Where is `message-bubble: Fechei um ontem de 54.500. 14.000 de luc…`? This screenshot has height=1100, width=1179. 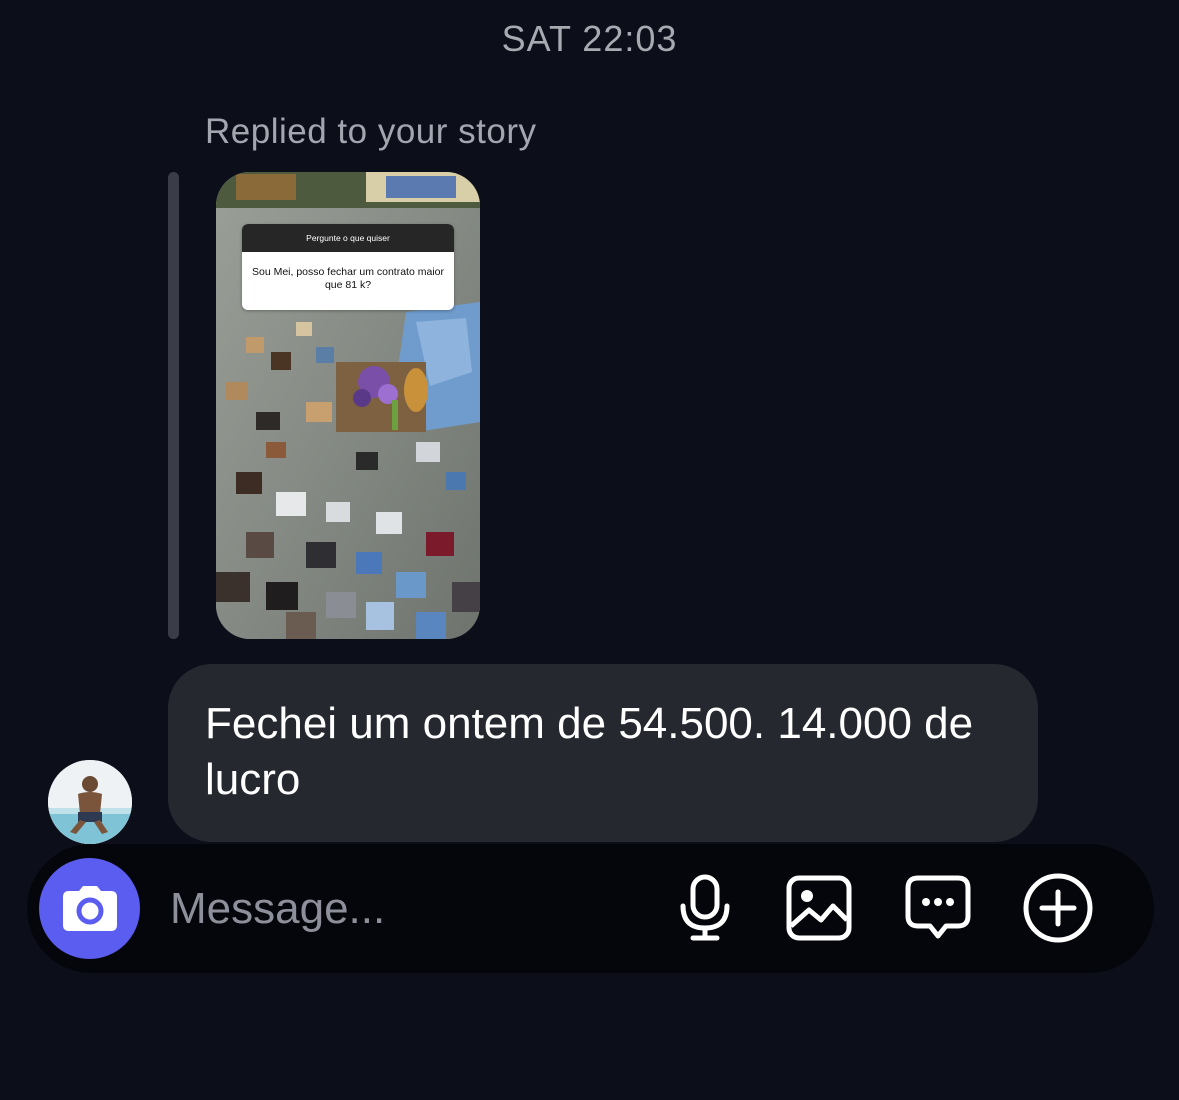
message-bubble: Fechei um ontem de 54.500. 14.000 de luc… is located at coordinates (603, 753).